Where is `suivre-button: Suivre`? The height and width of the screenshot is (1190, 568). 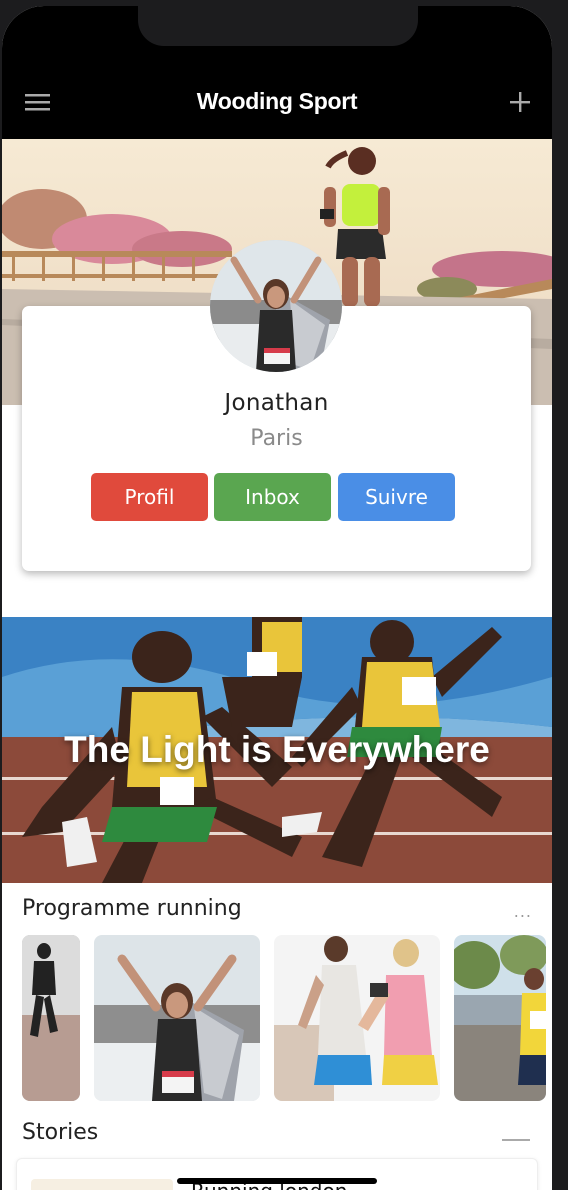
suivre-button: Suivre is located at coordinates (396, 497).